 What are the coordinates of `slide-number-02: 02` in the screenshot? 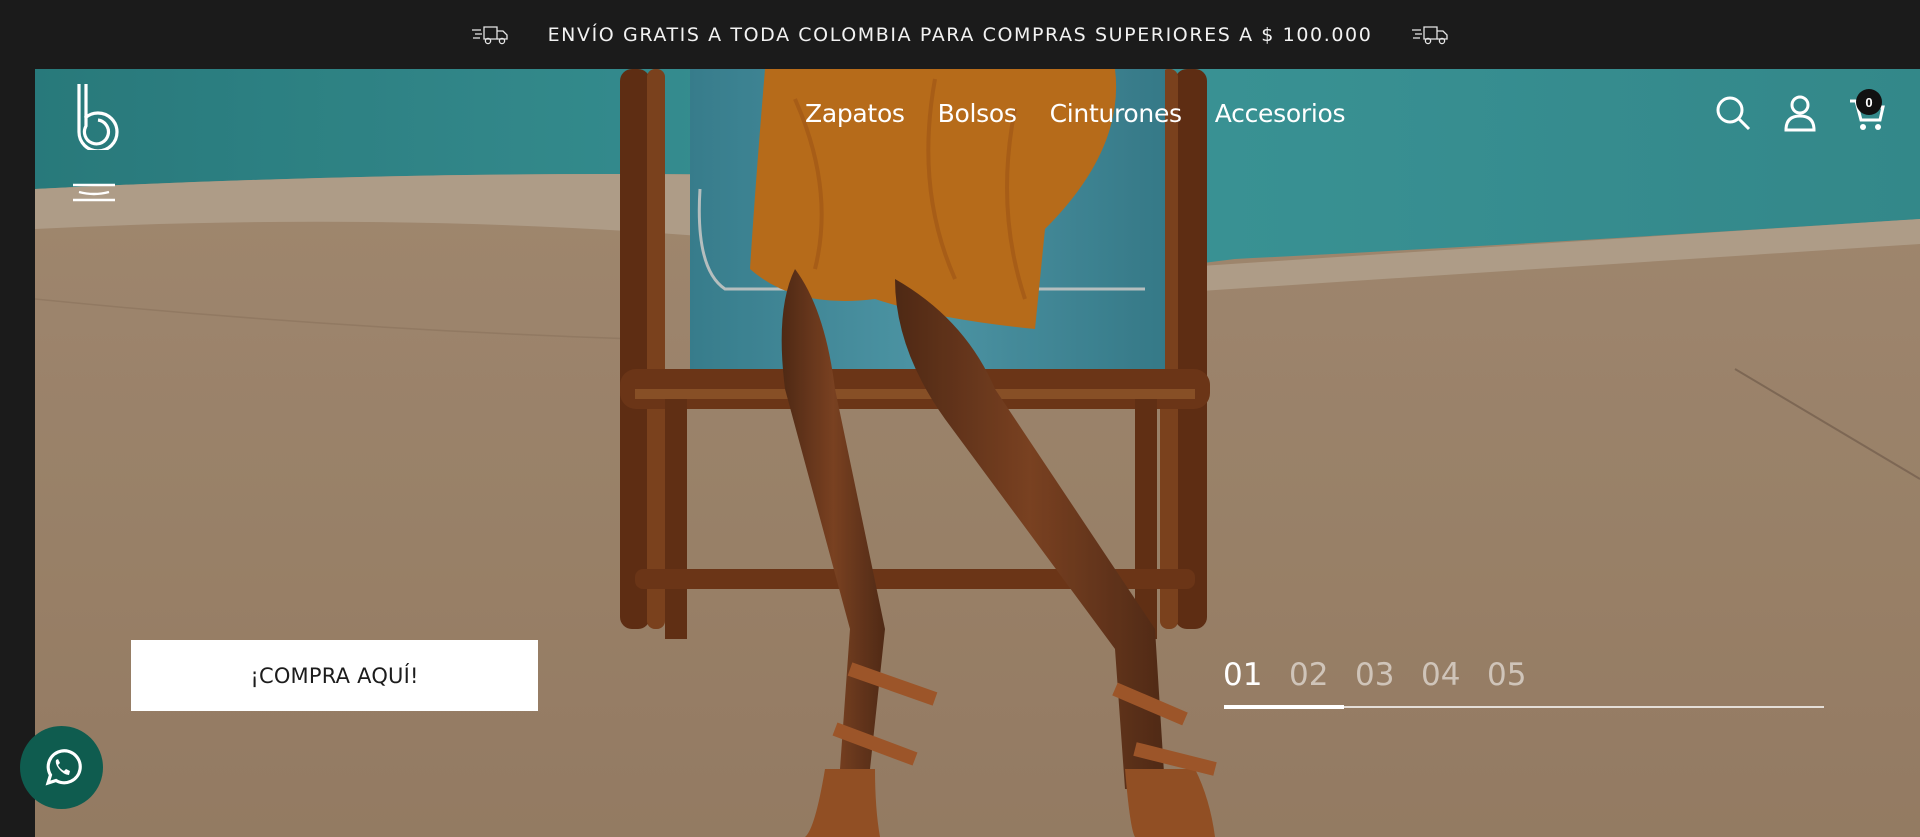 It's located at (1322, 675).